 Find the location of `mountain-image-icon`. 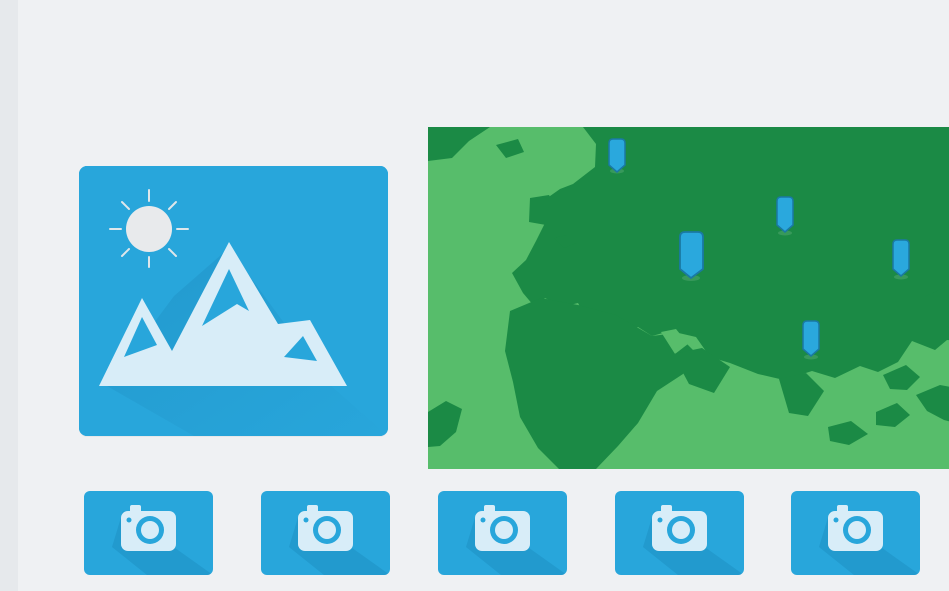

mountain-image-icon is located at coordinates (233, 301).